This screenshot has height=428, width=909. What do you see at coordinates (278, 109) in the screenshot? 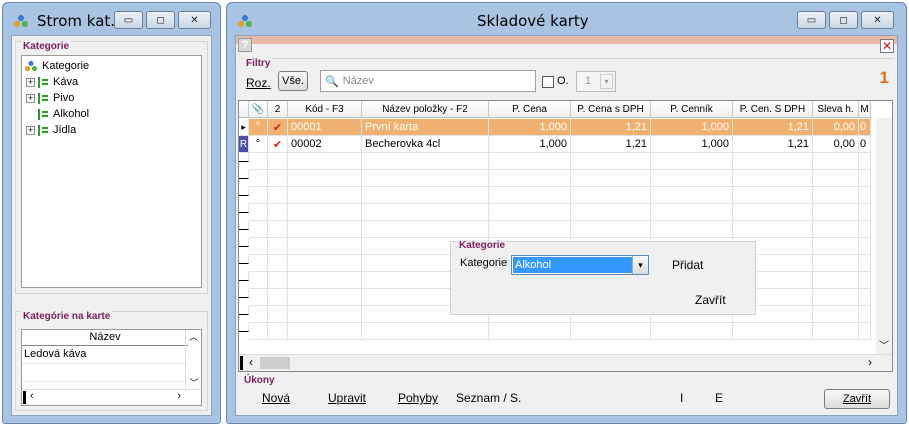
I see `column-header-2: 2` at bounding box center [278, 109].